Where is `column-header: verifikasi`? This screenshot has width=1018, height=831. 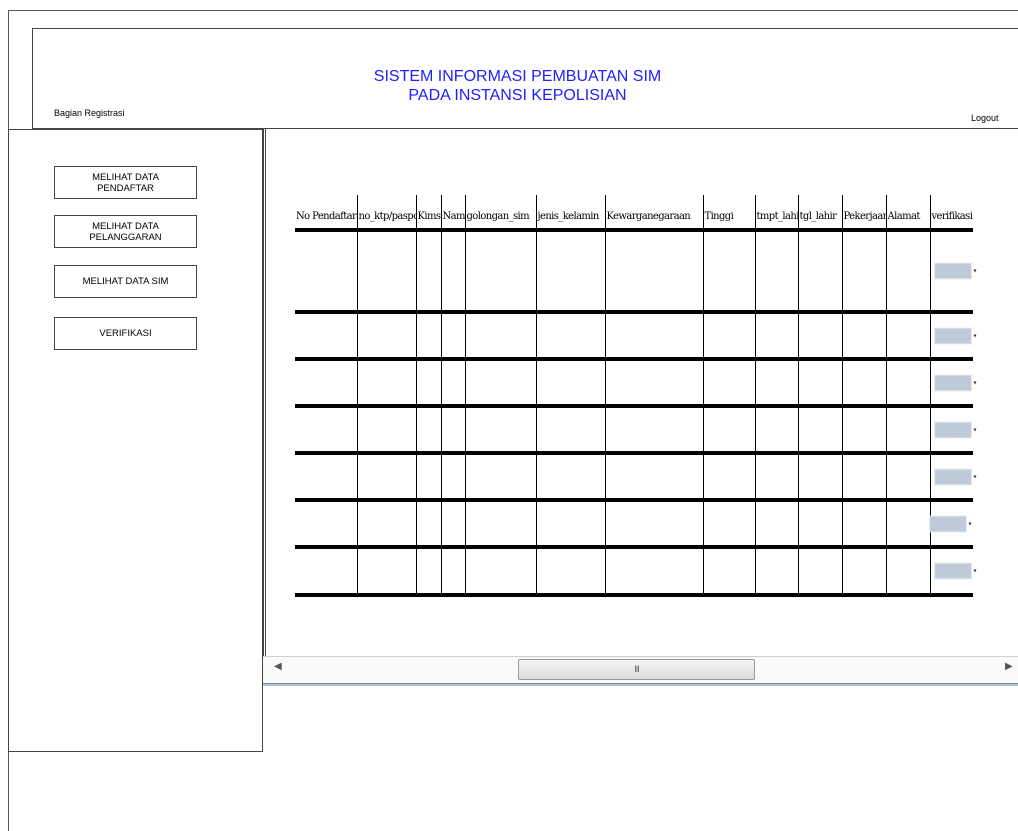 column-header: verifikasi is located at coordinates (951, 213).